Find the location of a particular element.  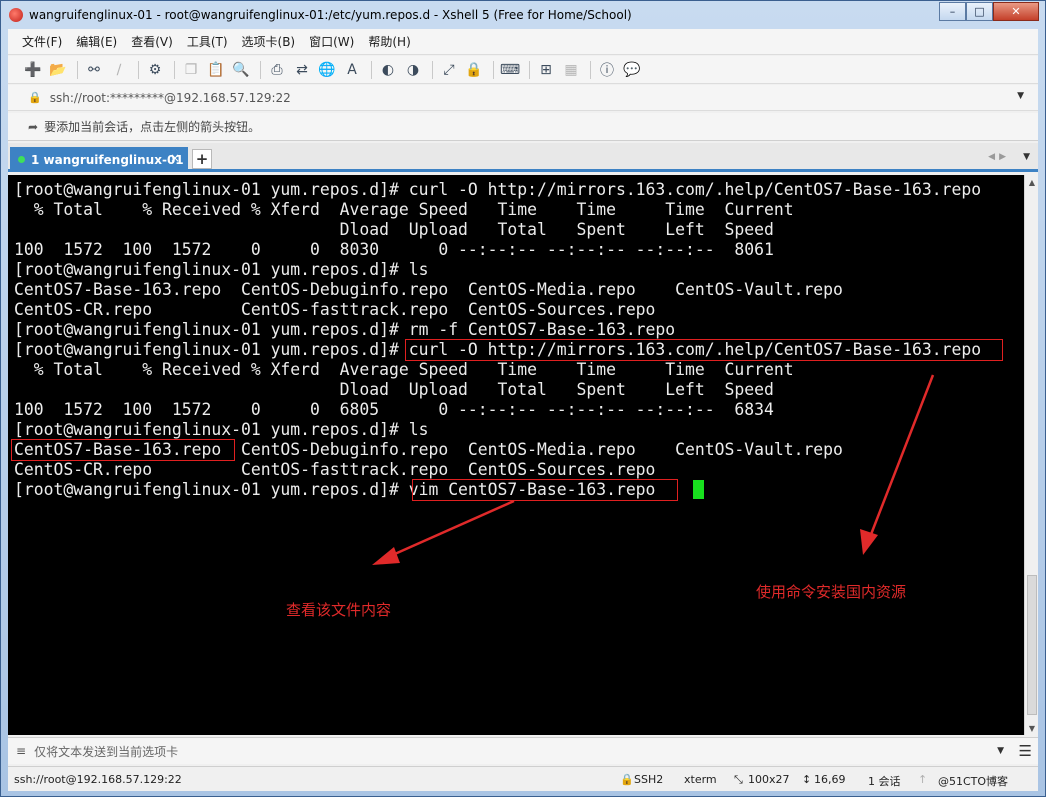

xshell-app-icon is located at coordinates (16, 15).